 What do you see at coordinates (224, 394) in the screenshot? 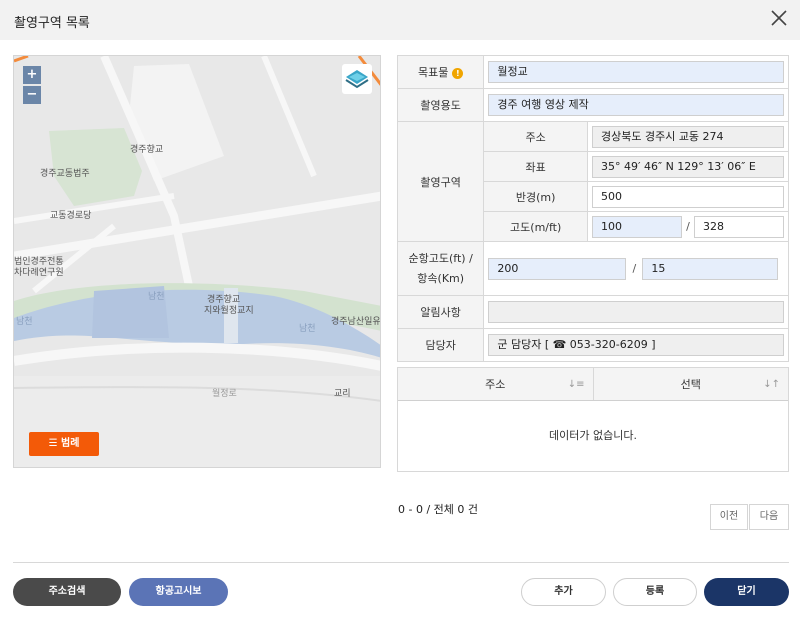
I see `map-label: 월정로` at bounding box center [224, 394].